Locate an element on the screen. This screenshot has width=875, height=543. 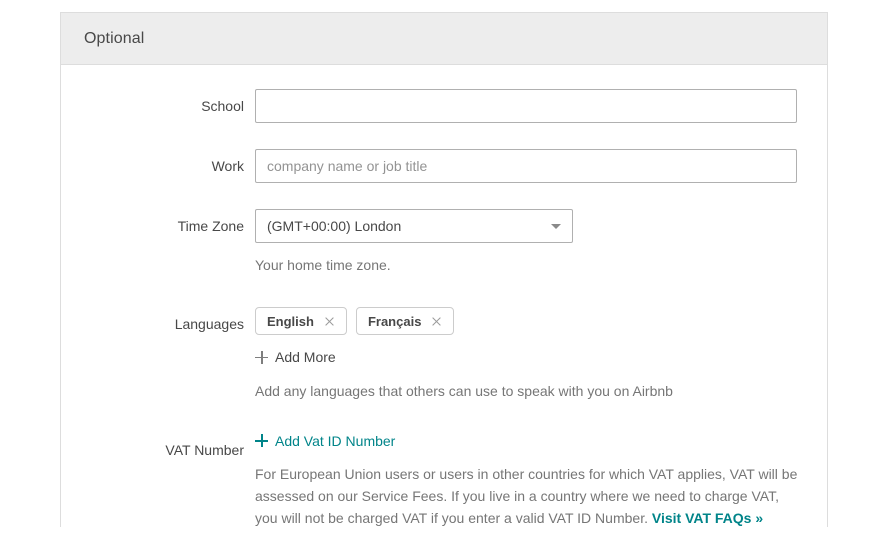
time-zone-selected-value: (GMT+00:00) London is located at coordinates (334, 226).